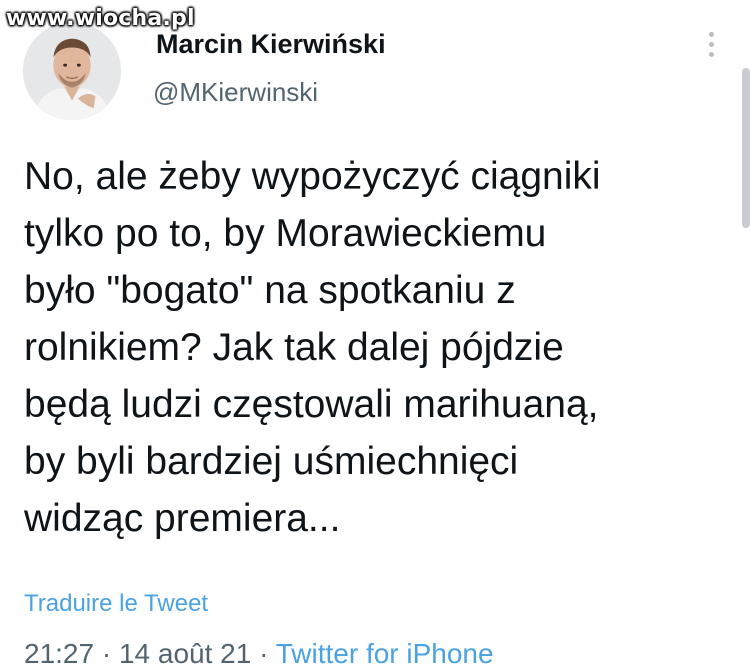  Describe the element at coordinates (270, 290) in the screenshot. I see `tweet-line: było "bogato" na spotkaniu z` at that location.